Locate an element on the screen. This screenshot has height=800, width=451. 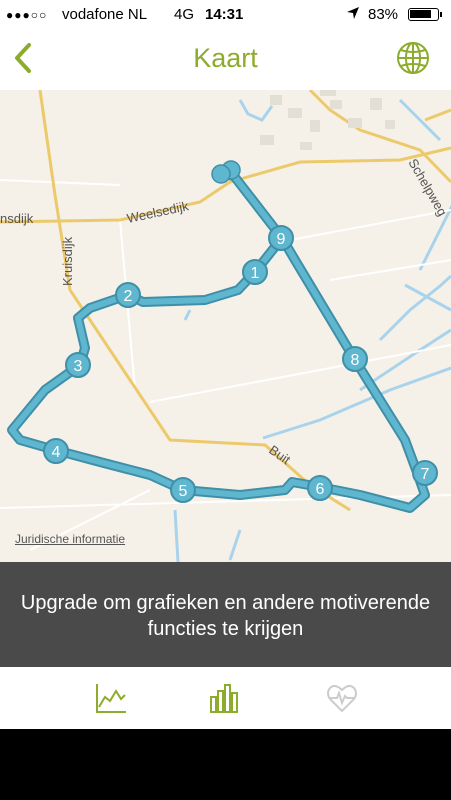
tab-bar-chart is located at coordinates (225, 698).